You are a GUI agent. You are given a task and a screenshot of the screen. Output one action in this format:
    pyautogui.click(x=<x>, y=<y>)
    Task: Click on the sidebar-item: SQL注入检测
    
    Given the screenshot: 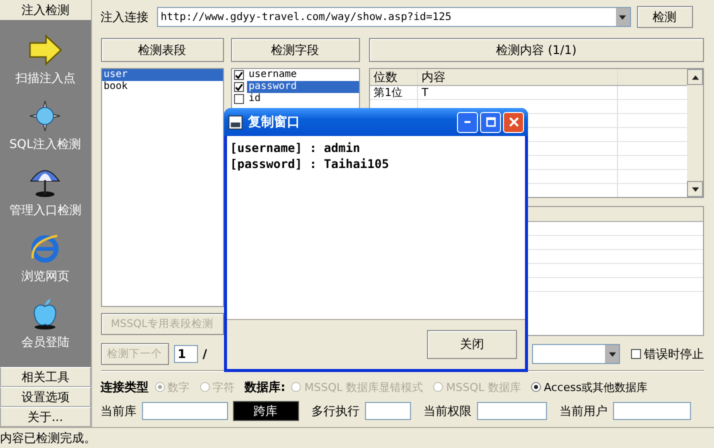 What is the action you would take?
    pyautogui.click(x=45, y=130)
    